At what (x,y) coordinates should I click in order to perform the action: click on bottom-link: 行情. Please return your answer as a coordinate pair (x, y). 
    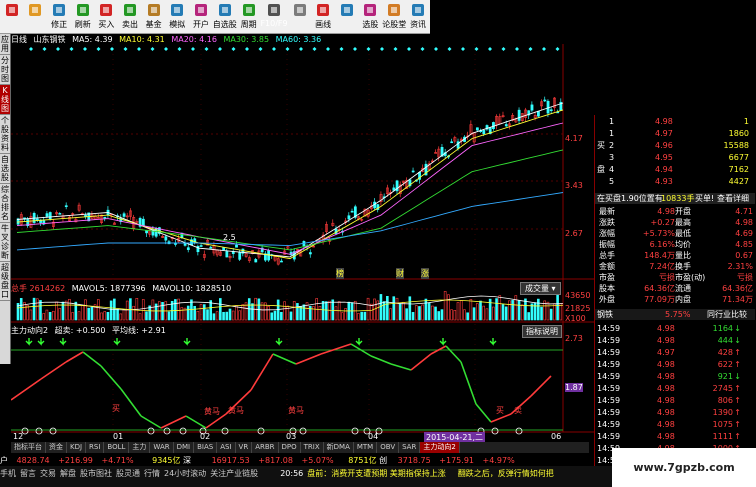
    Looking at the image, I should click on (152, 473).